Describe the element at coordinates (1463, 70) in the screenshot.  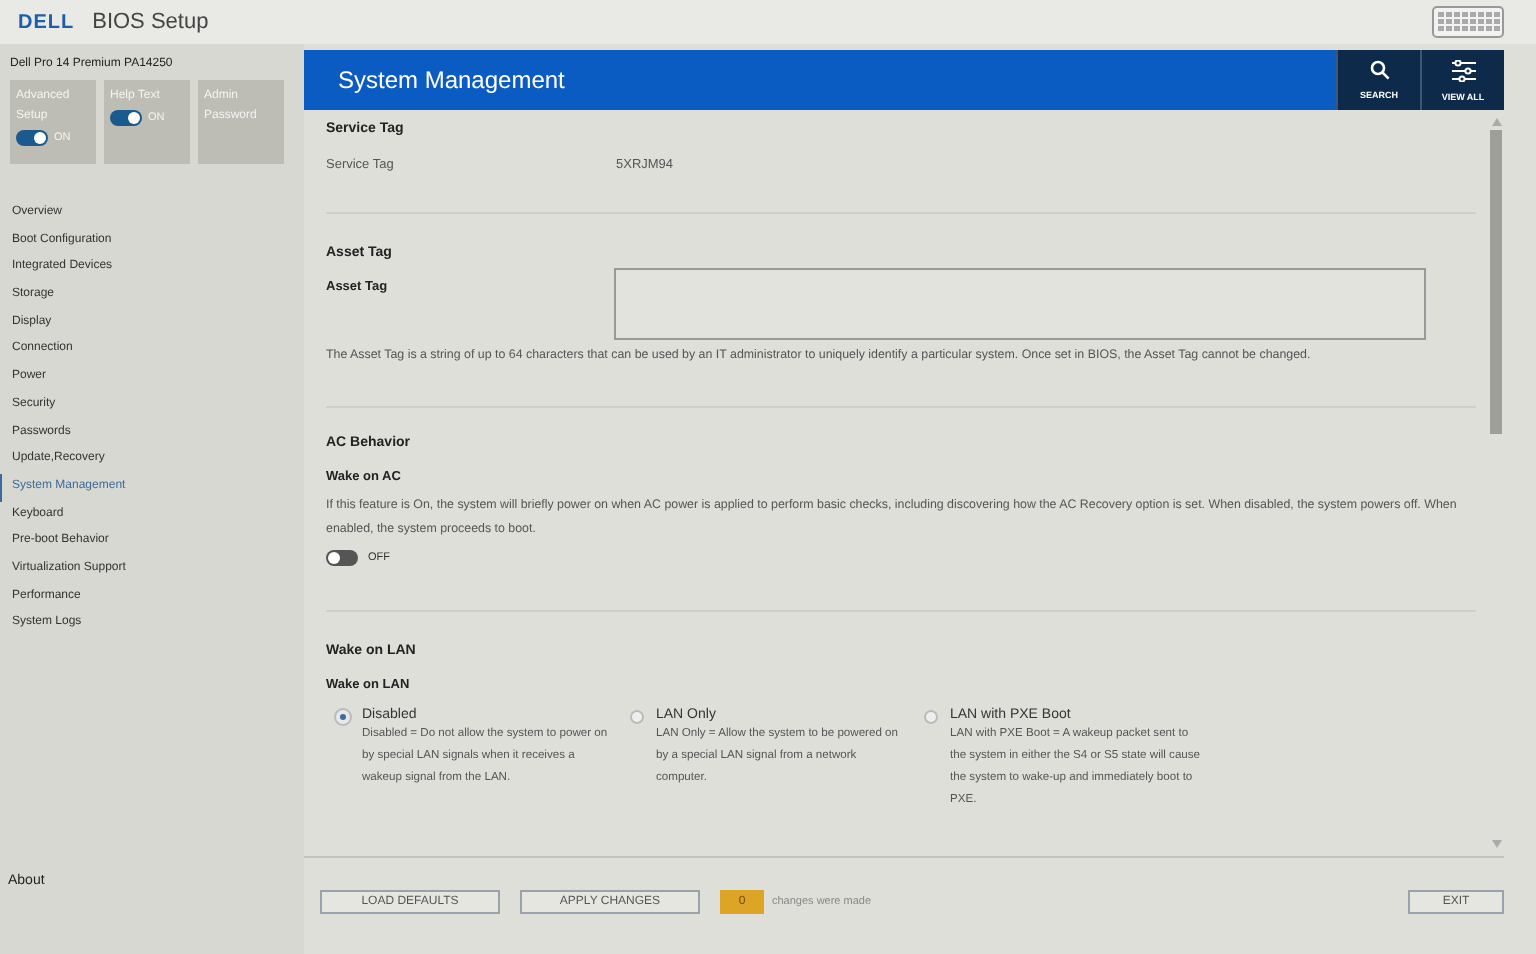
I see `filter-list-icon` at that location.